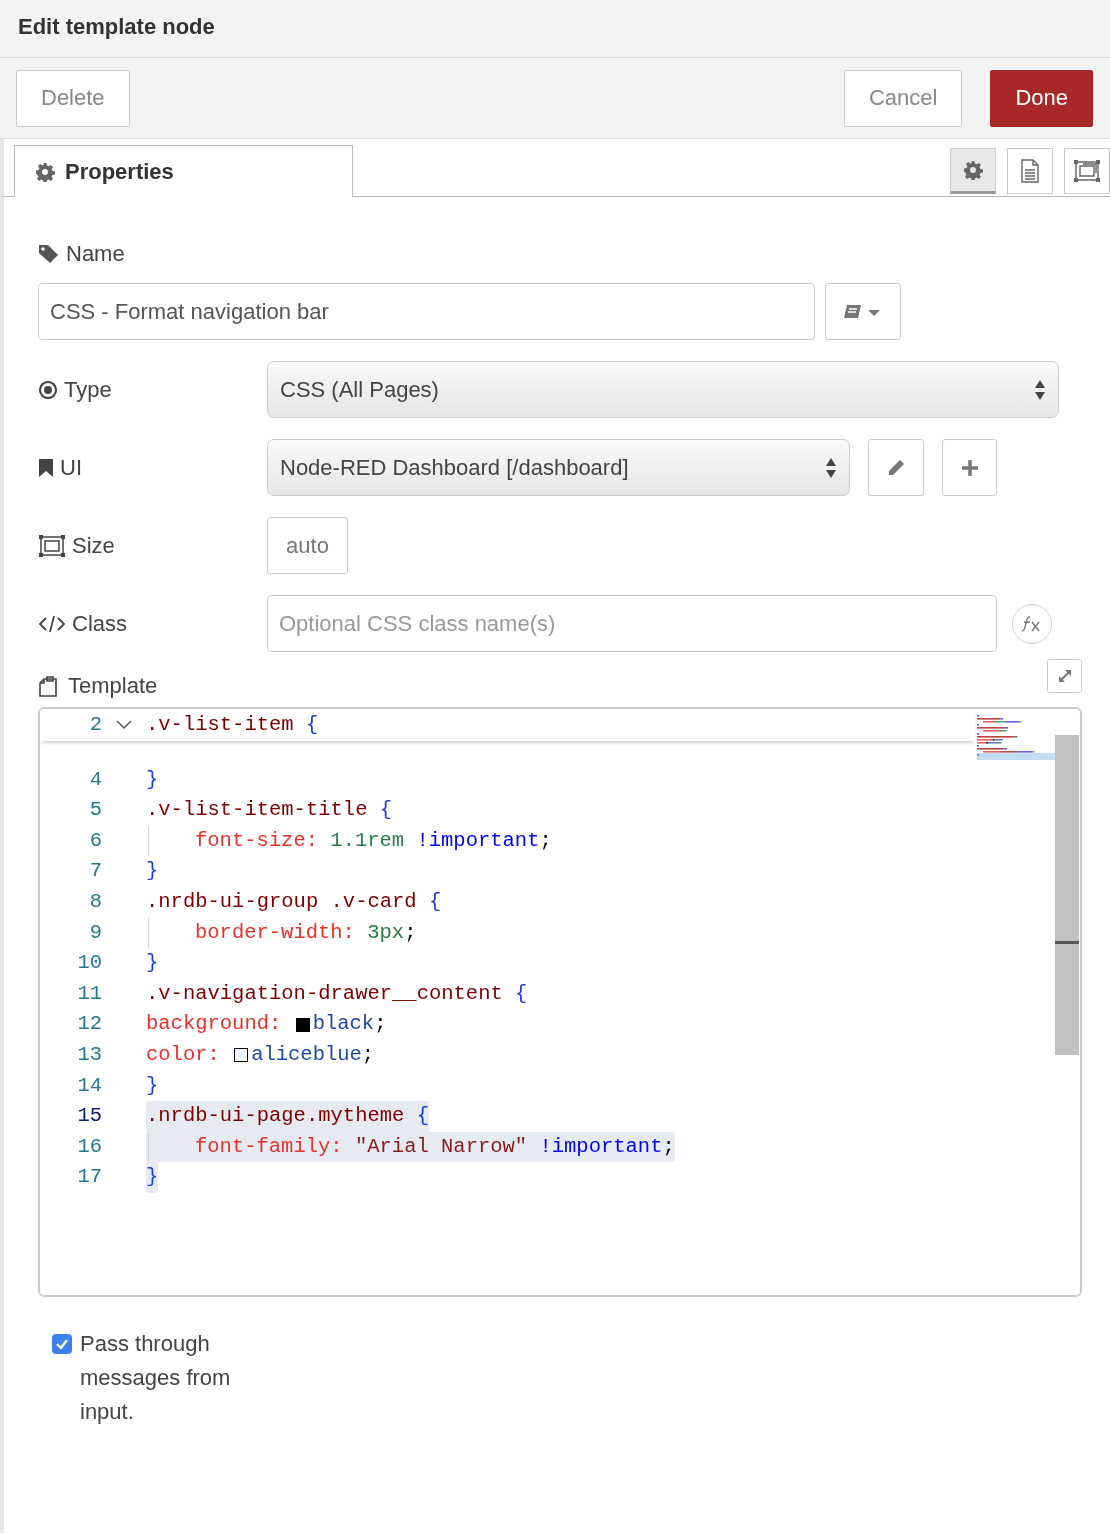 Image resolution: width=1110 pixels, height=1534 pixels. What do you see at coordinates (93, 545) in the screenshot?
I see `size-label: Size` at bounding box center [93, 545].